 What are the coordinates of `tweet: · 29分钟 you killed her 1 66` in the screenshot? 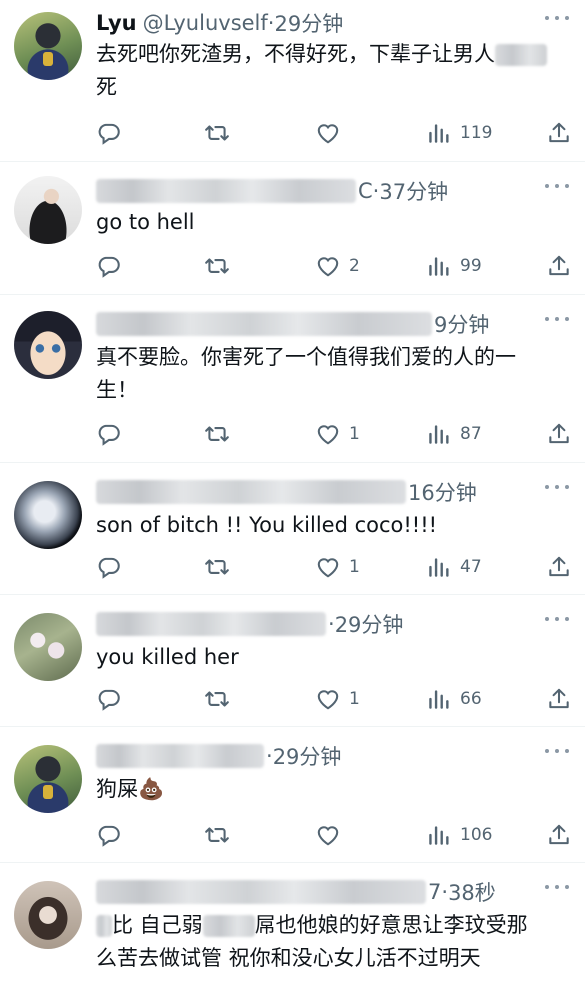 It's located at (292, 661).